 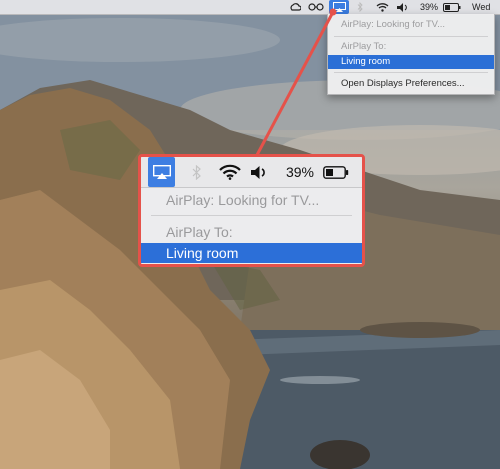 What do you see at coordinates (300, 172) in the screenshot?
I see `battery-percent: 39%` at bounding box center [300, 172].